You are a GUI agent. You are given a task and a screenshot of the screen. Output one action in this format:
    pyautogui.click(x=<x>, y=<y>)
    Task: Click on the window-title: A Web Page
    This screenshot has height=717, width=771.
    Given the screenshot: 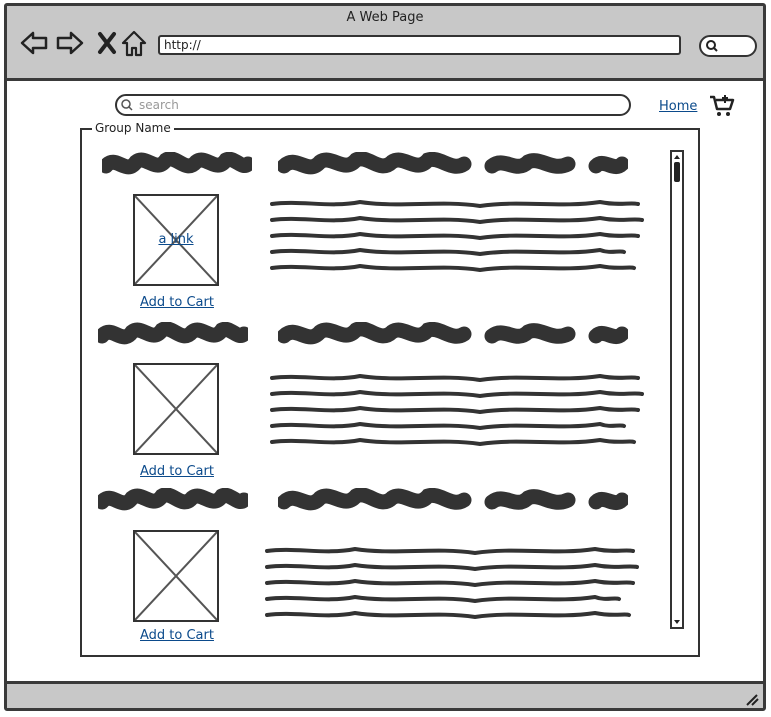 What is the action you would take?
    pyautogui.click(x=385, y=17)
    